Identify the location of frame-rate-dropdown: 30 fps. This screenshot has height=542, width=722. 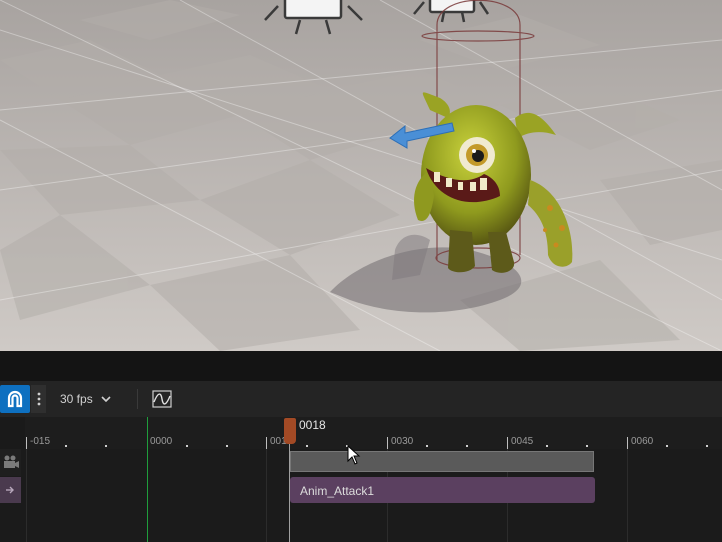
(88, 399).